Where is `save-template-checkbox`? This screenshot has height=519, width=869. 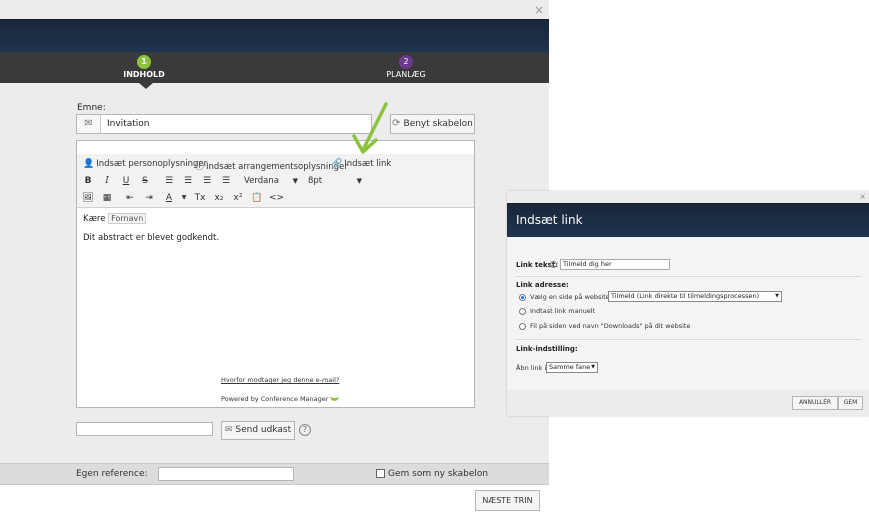 save-template-checkbox is located at coordinates (380, 473).